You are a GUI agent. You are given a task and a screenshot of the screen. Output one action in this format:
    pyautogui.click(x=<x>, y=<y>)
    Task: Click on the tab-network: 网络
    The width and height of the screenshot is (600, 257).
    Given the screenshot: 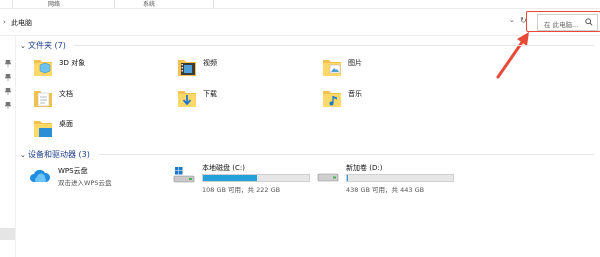 What is the action you would take?
    pyautogui.click(x=54, y=4)
    